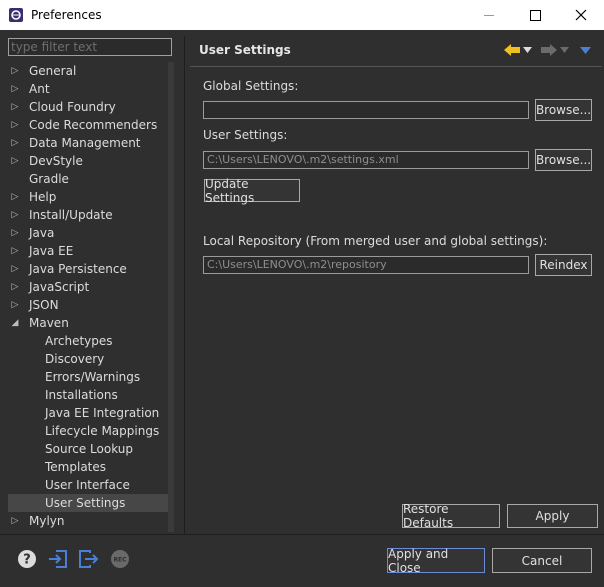  Describe the element at coordinates (88, 377) in the screenshot. I see `tree-item: Errors/Warnings` at that location.